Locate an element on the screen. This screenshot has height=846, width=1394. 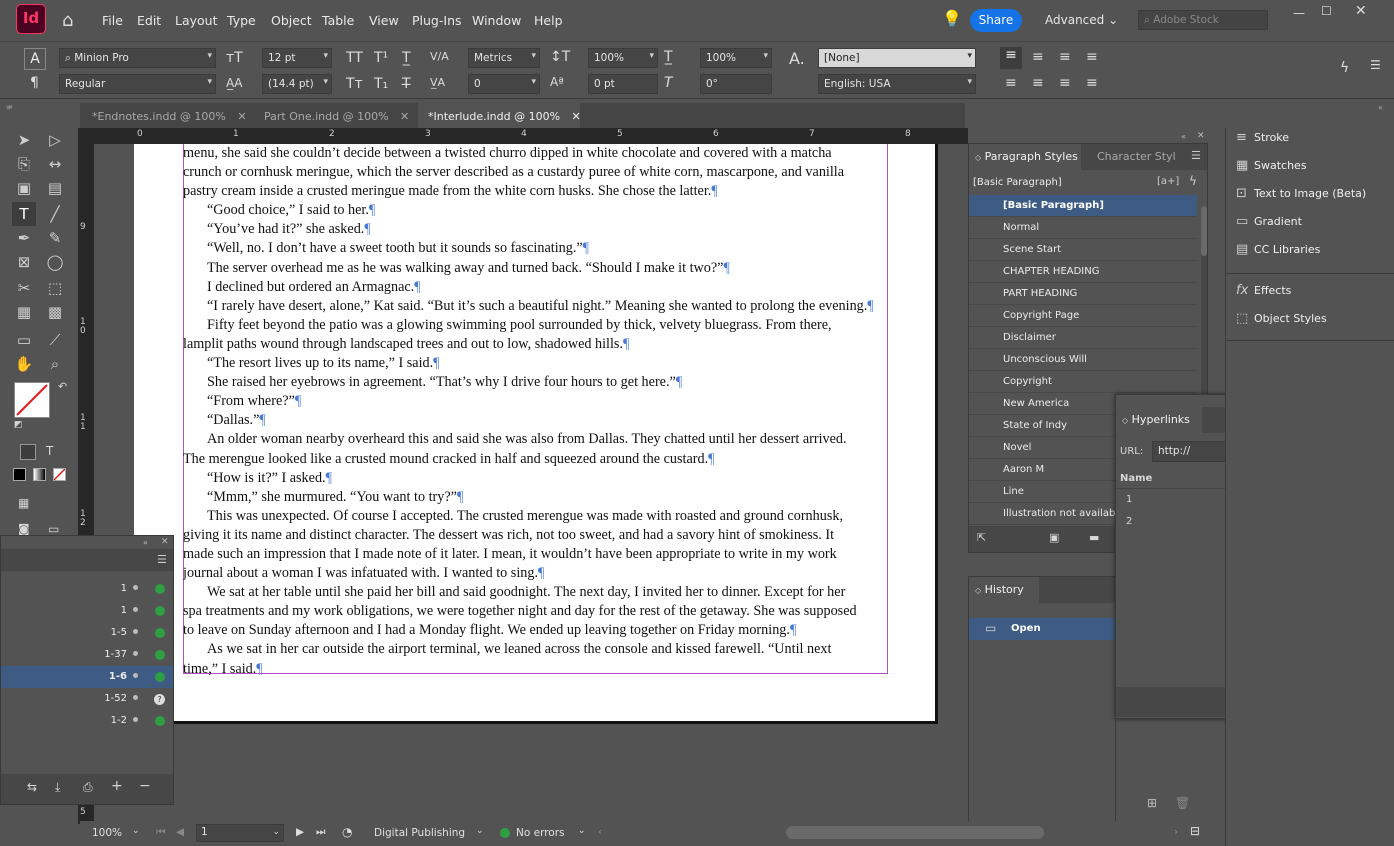
clear-overrides-icon: ⇱ is located at coordinates (981, 537).